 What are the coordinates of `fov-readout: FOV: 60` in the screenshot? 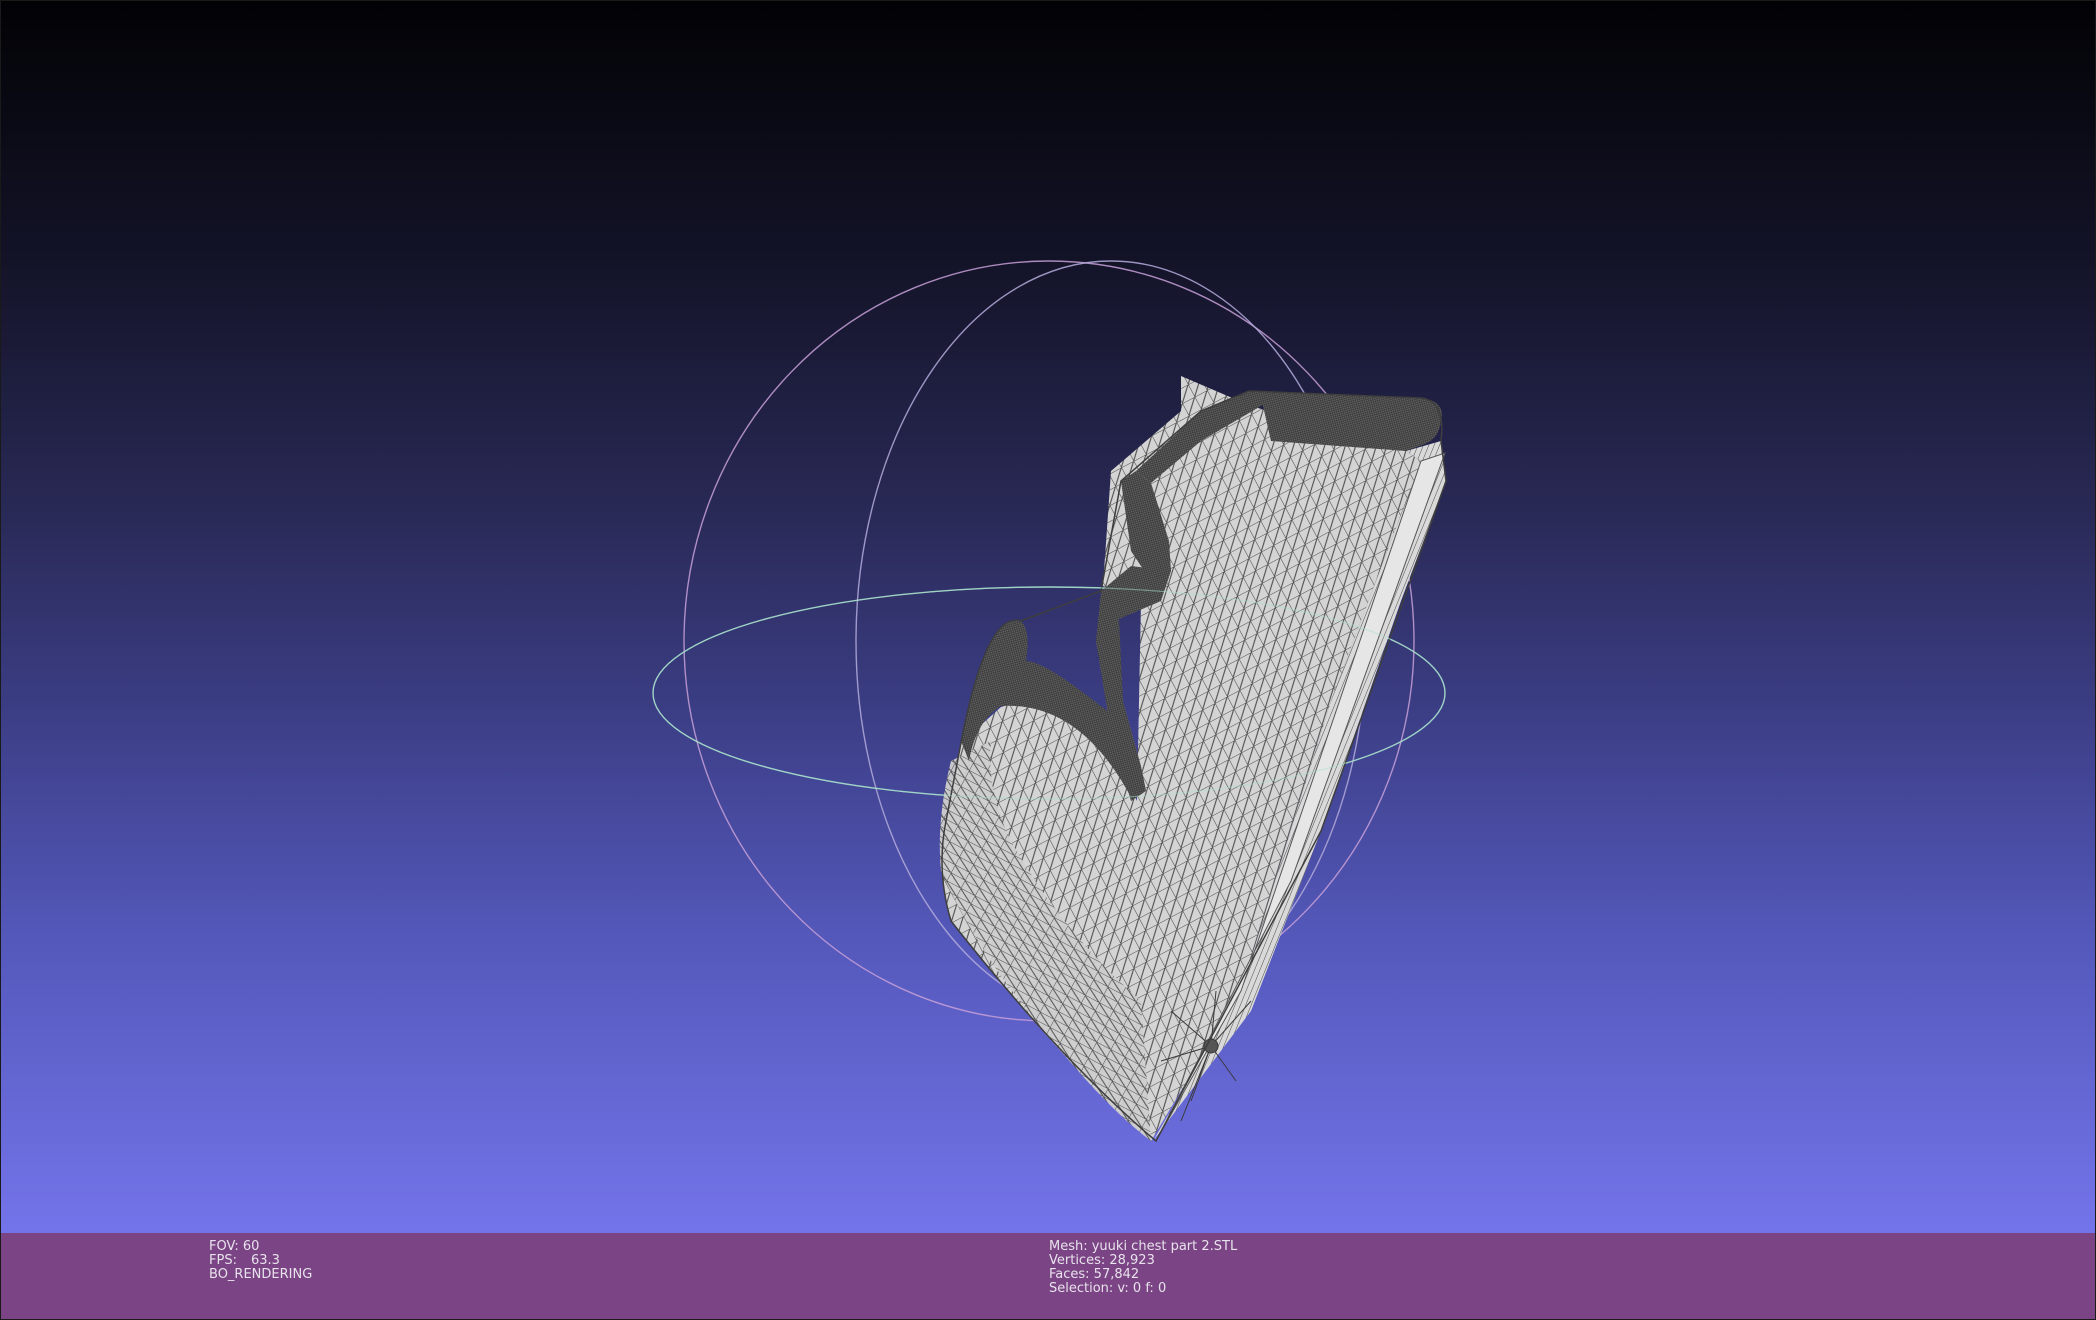 It's located at (234, 1246).